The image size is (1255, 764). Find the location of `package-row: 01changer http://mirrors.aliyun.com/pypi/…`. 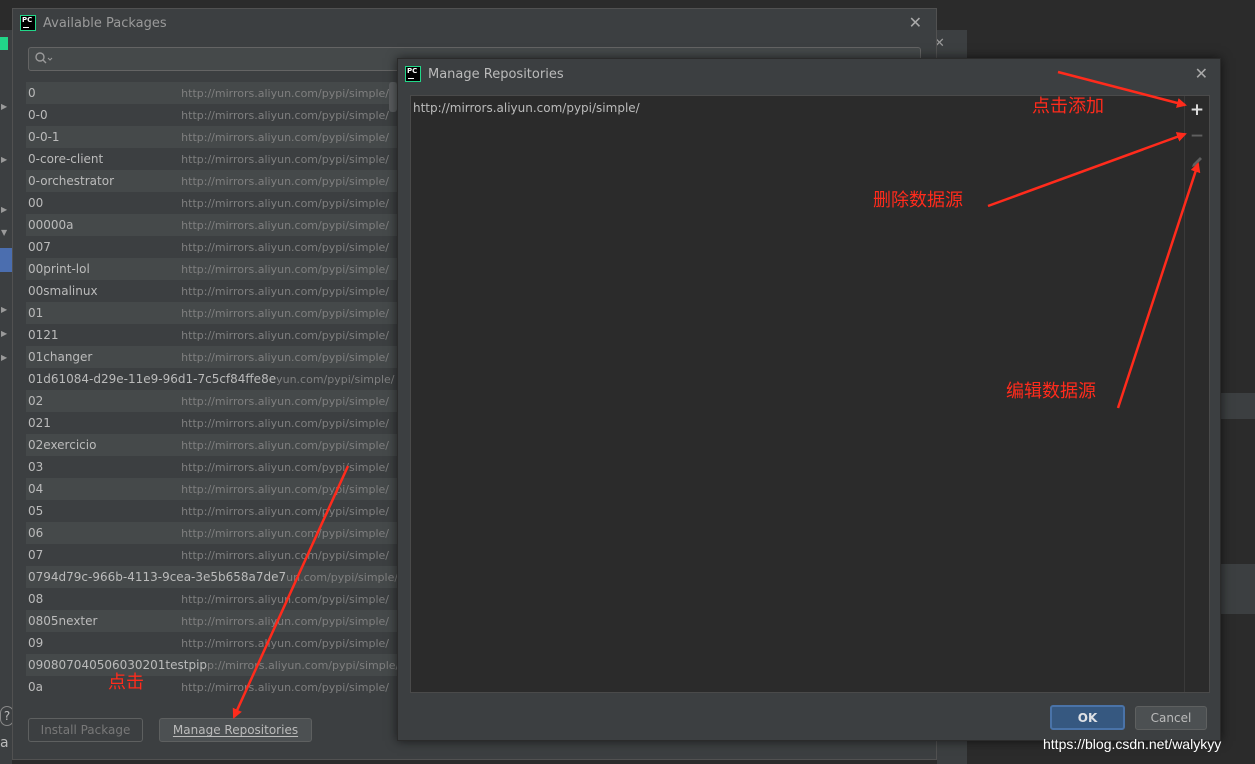

package-row: 01changer http://mirrors.aliyun.com/pypi/… is located at coordinates (212, 357).